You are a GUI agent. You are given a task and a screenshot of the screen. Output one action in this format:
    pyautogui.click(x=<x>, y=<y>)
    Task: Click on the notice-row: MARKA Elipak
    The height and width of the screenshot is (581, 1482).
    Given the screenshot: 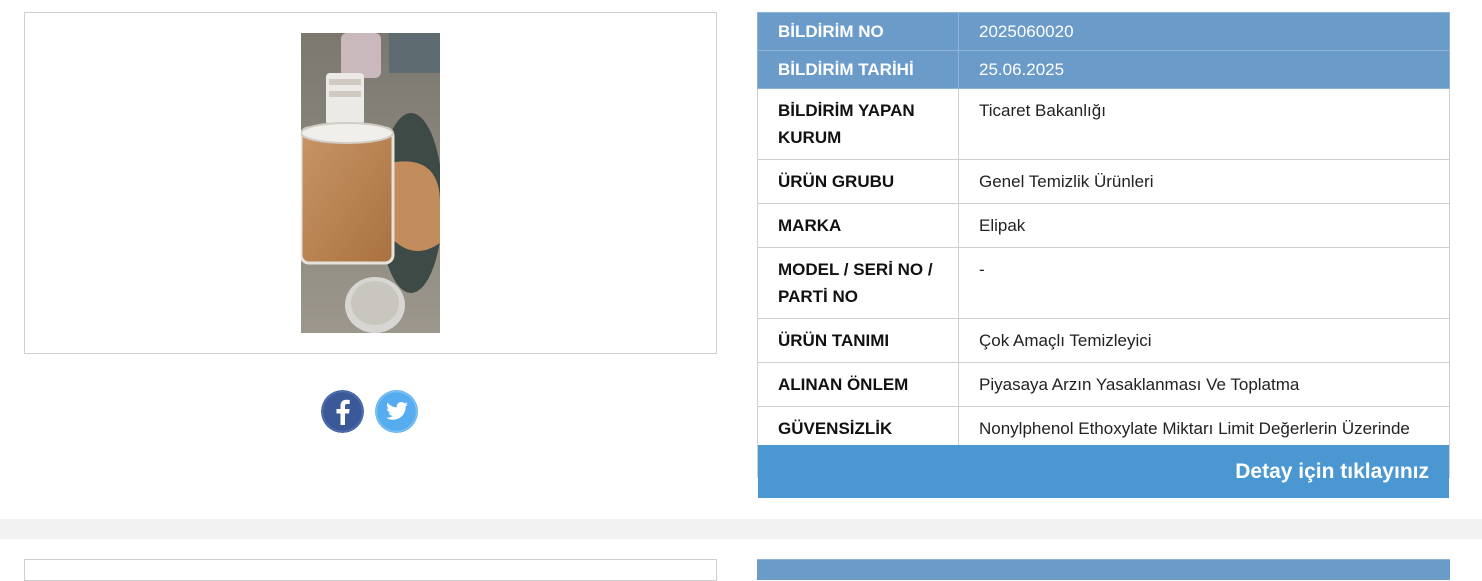 What is the action you would take?
    pyautogui.click(x=1103, y=225)
    